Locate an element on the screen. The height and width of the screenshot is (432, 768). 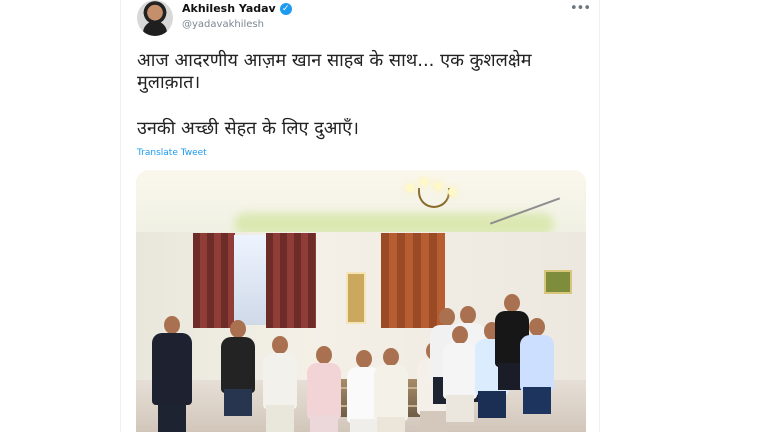
author-name: Akhilesh Yadav is located at coordinates (229, 8).